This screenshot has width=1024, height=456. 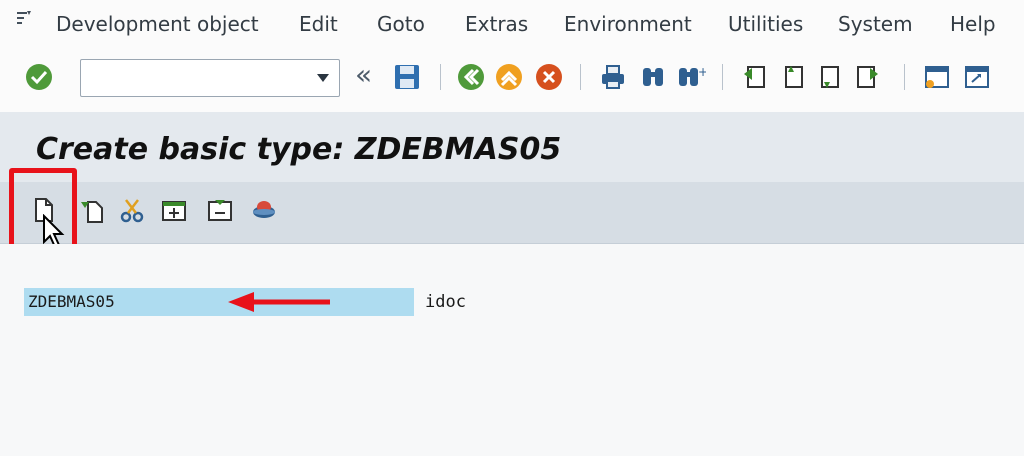 I want to click on find-icon, so click(x=653, y=77).